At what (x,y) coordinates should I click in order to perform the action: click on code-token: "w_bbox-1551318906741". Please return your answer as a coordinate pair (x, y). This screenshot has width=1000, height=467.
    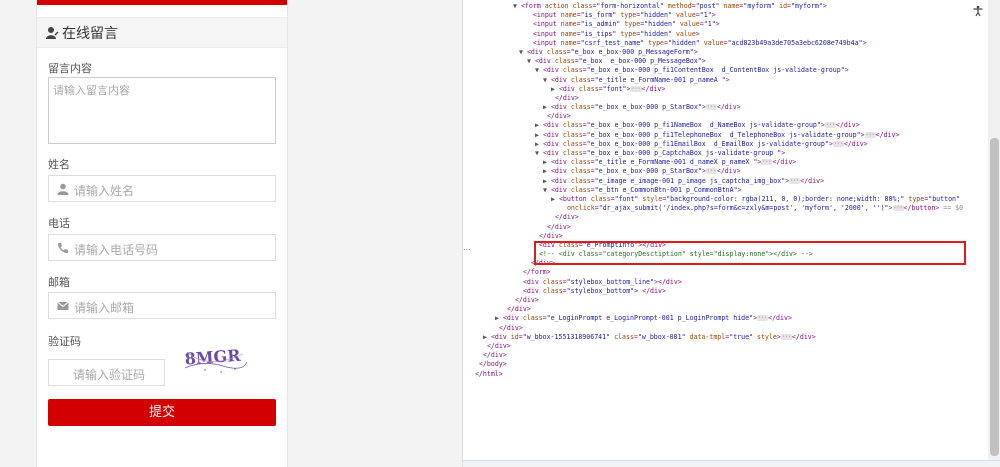
    Looking at the image, I should click on (566, 336).